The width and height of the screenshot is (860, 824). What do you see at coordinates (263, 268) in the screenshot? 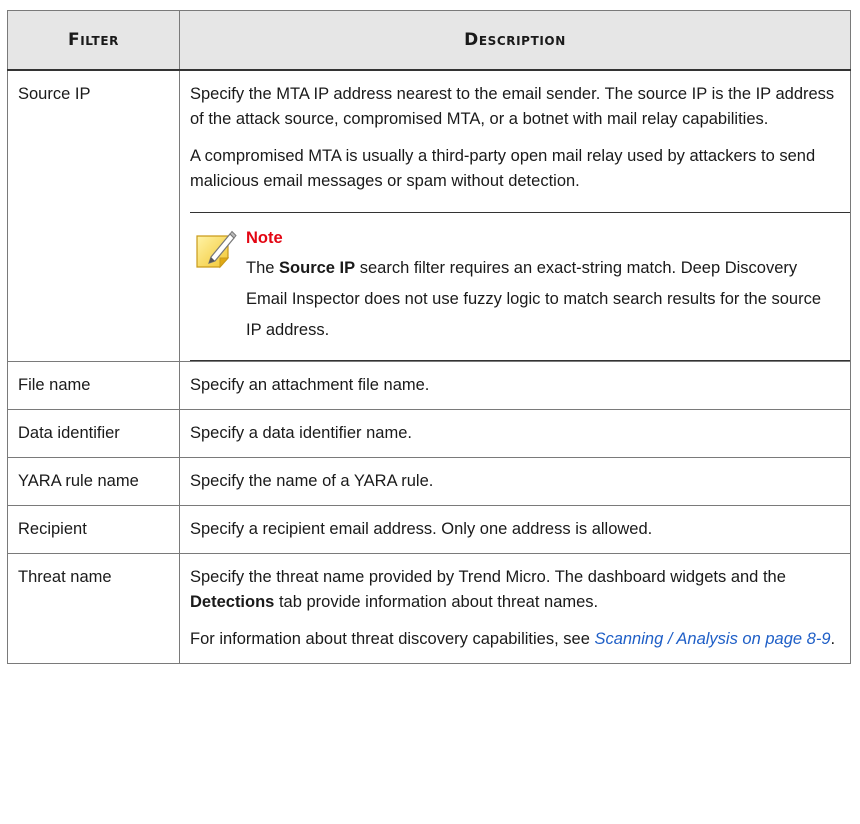
I see `note-text-part: The` at bounding box center [263, 268].